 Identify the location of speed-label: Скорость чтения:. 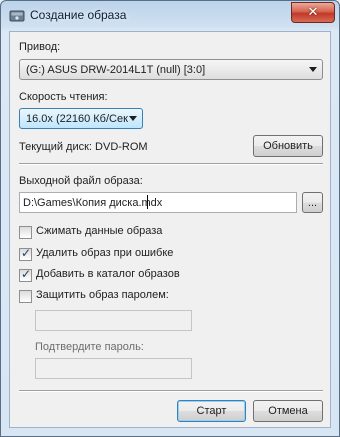
(63, 97).